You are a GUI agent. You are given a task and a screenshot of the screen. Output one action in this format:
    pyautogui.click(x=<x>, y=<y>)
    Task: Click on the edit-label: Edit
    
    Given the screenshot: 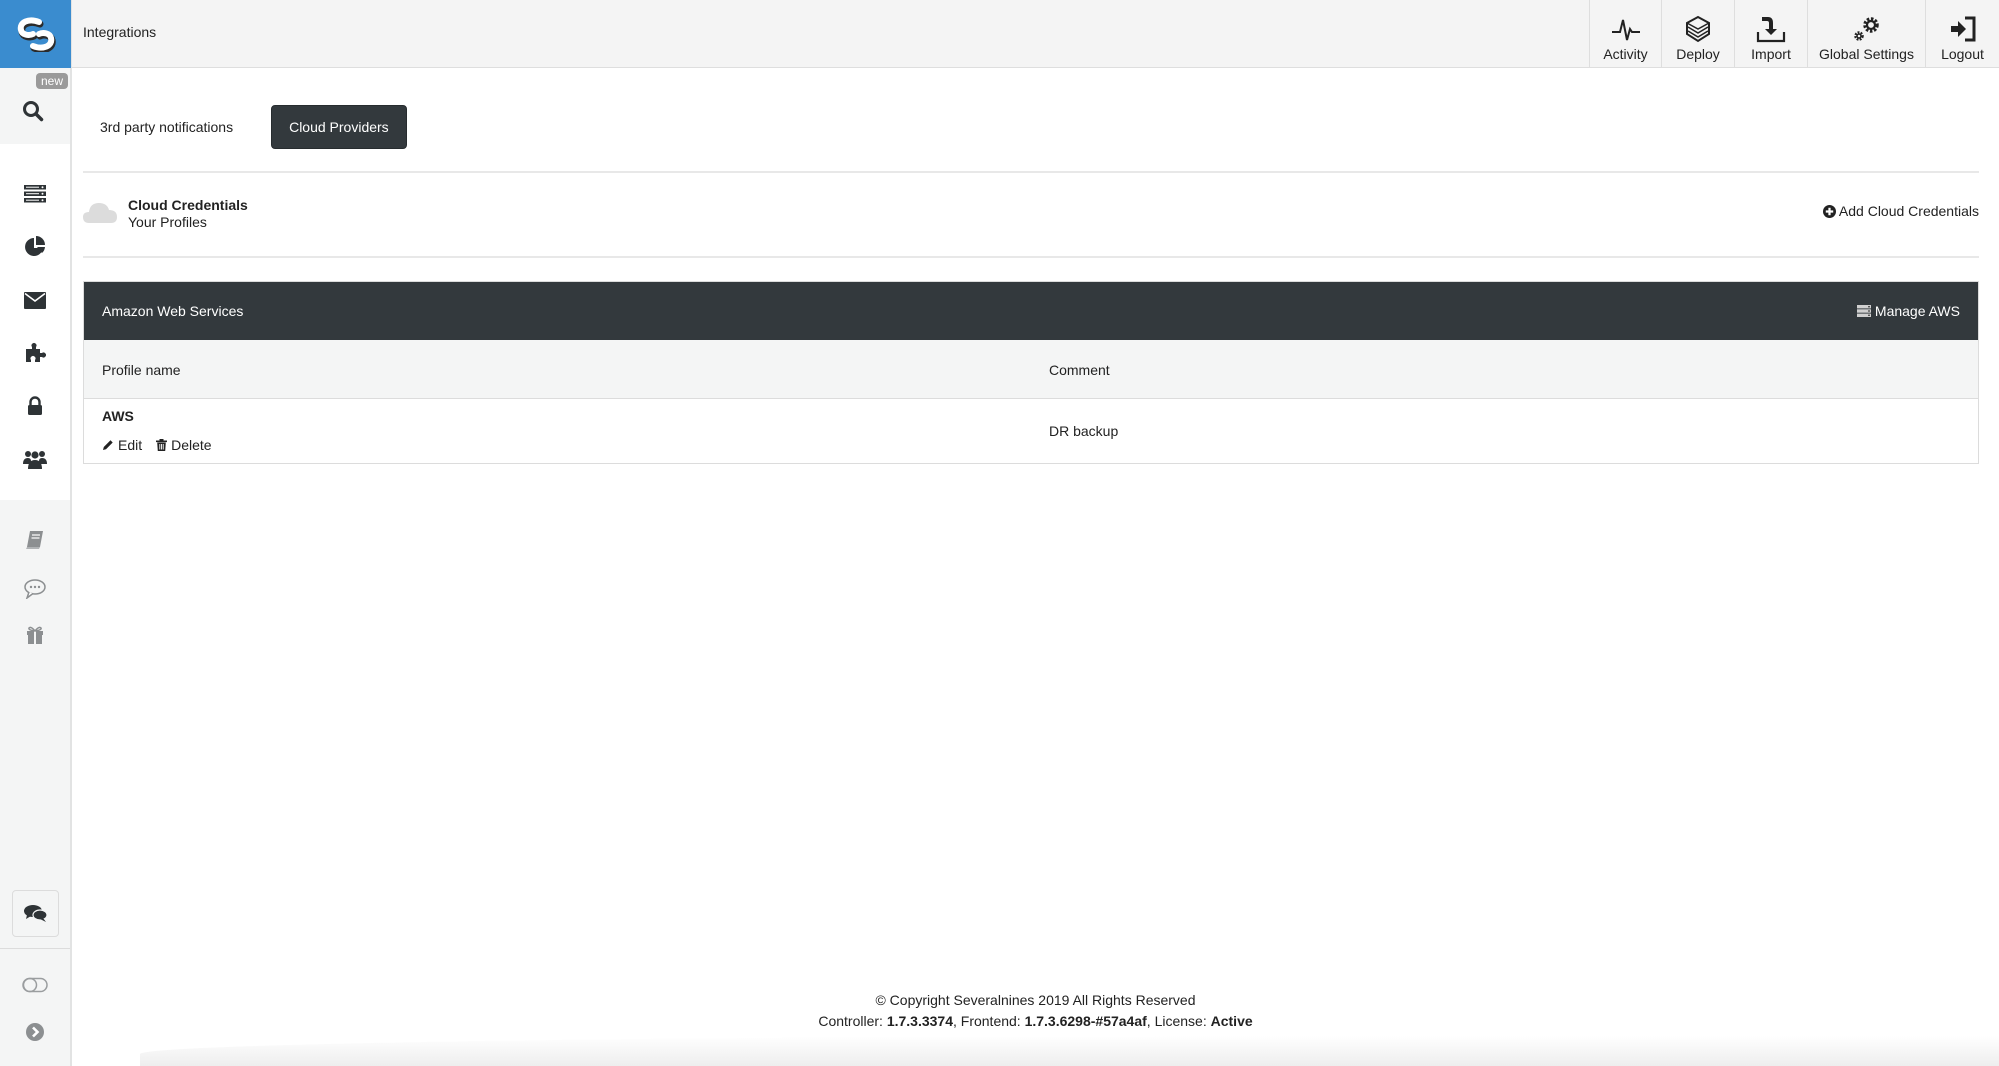 What is the action you would take?
    pyautogui.click(x=130, y=445)
    